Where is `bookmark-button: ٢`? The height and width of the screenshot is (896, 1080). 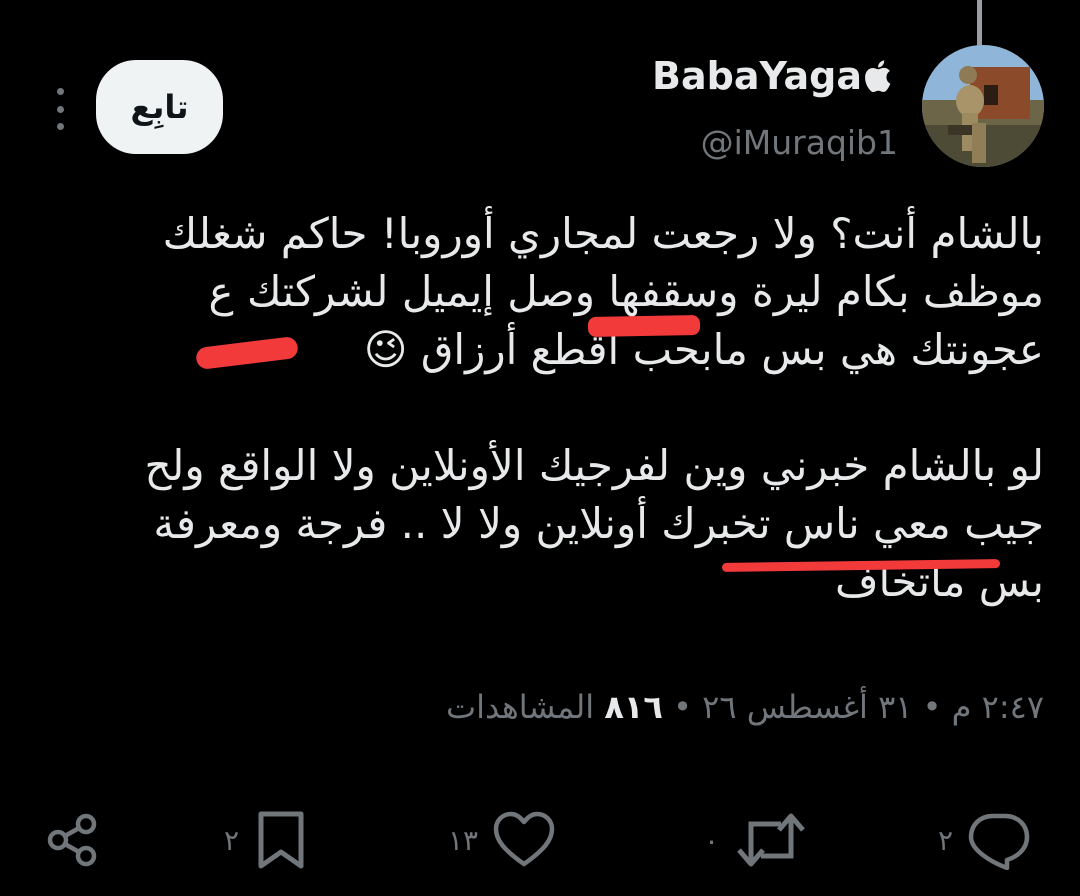 bookmark-button: ٢ is located at coordinates (266, 840).